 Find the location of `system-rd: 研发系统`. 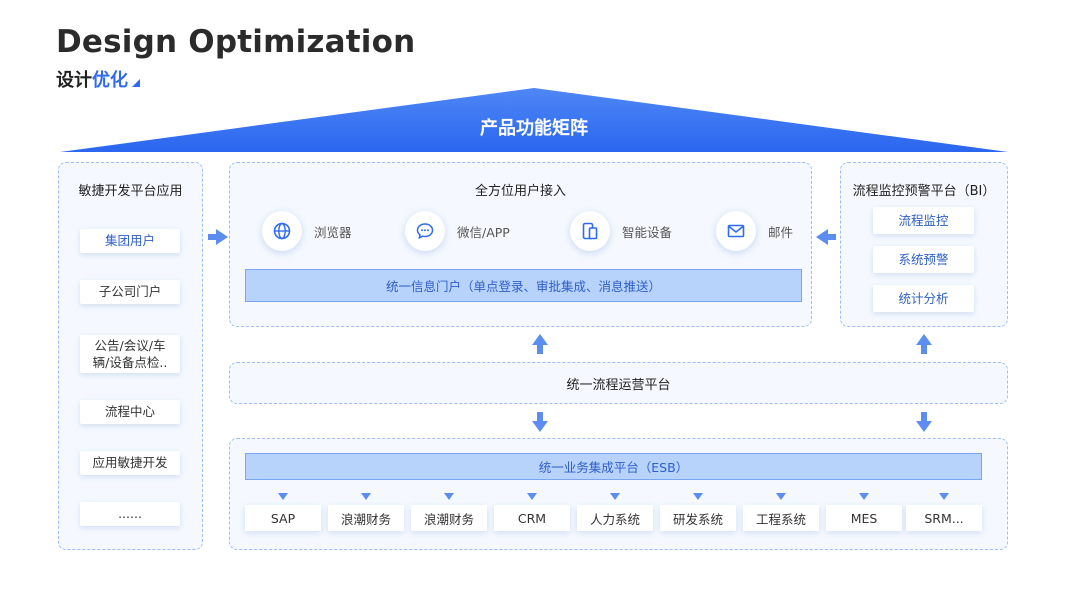

system-rd: 研发系统 is located at coordinates (698, 511).